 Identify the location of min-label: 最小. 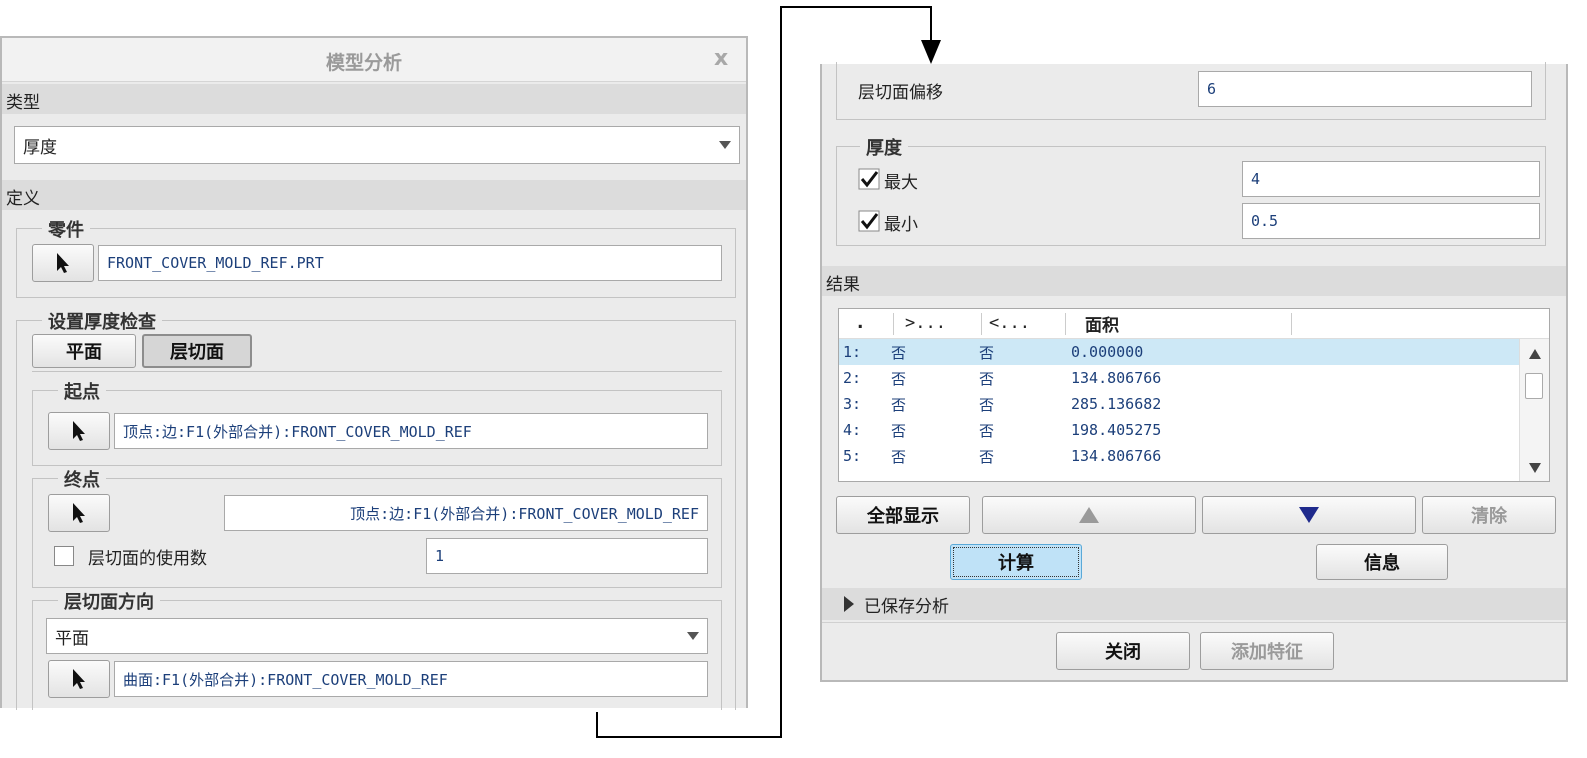
(901, 225).